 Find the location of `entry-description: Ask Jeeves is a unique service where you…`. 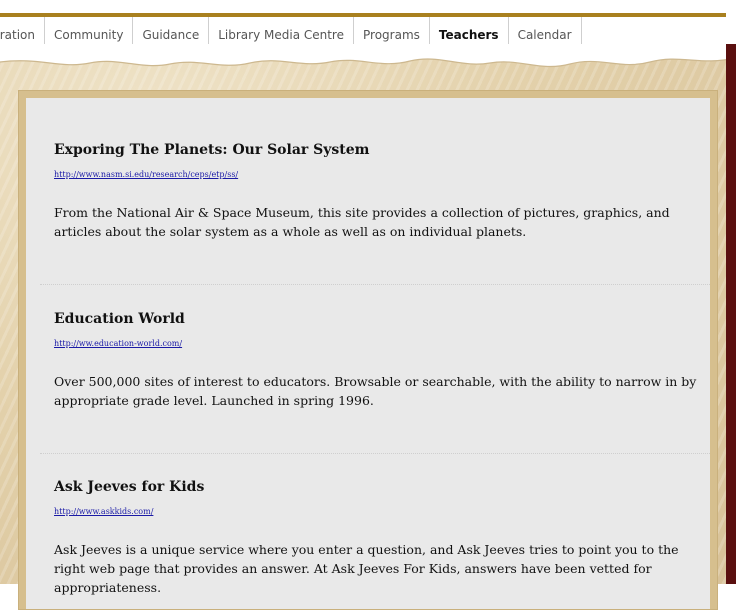

entry-description: Ask Jeeves is a unique service where you… is located at coordinates (366, 568).